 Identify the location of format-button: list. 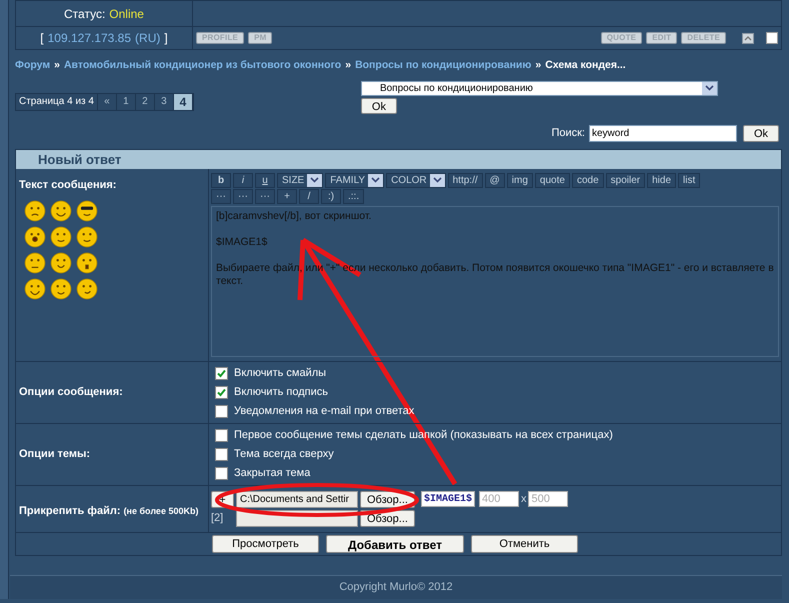
(689, 180).